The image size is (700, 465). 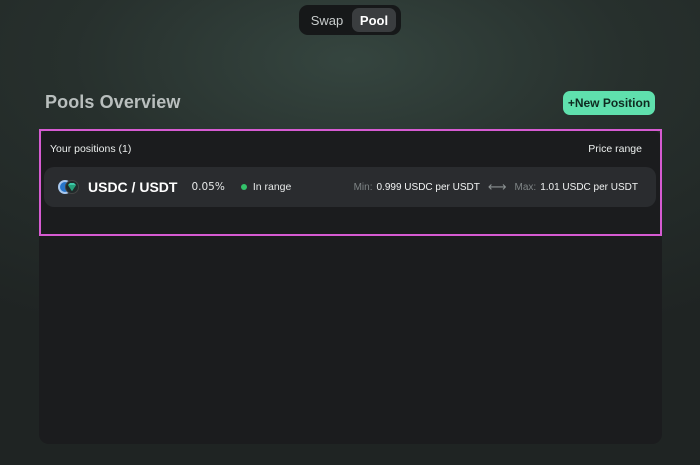 What do you see at coordinates (243, 187) in the screenshot?
I see `in-range-dot-icon` at bounding box center [243, 187].